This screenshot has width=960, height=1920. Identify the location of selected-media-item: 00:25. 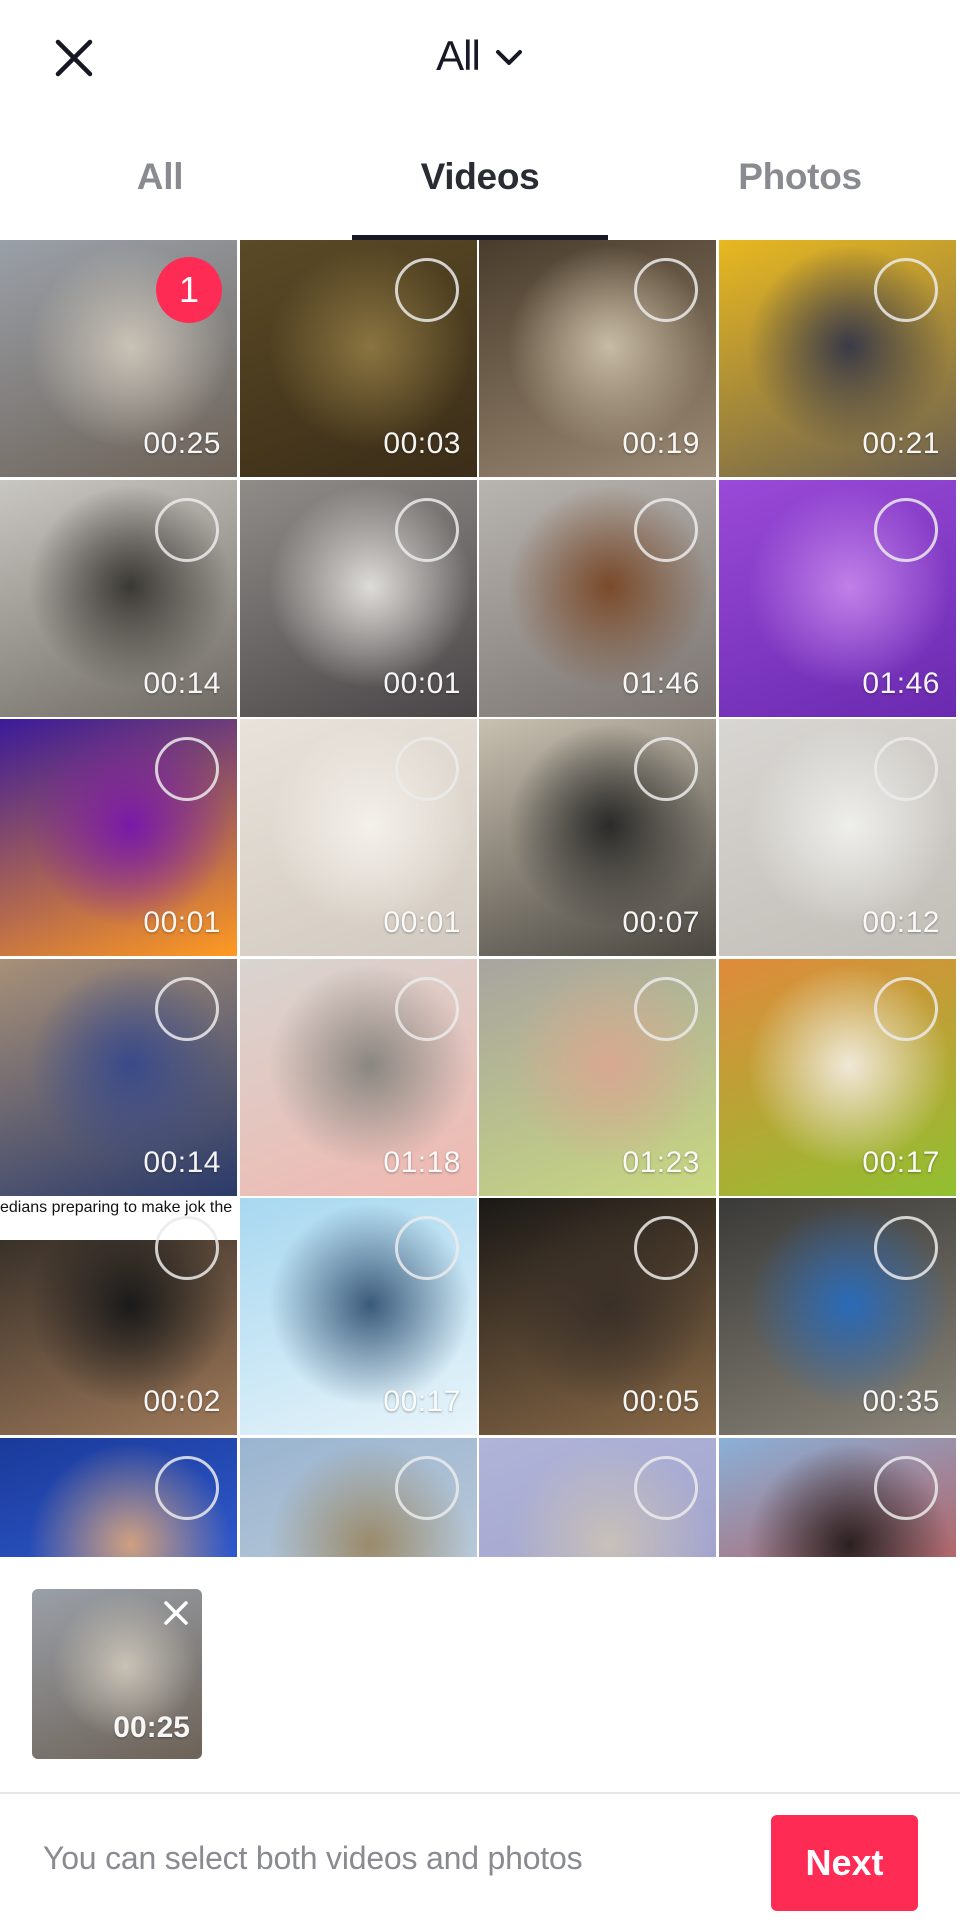
(117, 1674).